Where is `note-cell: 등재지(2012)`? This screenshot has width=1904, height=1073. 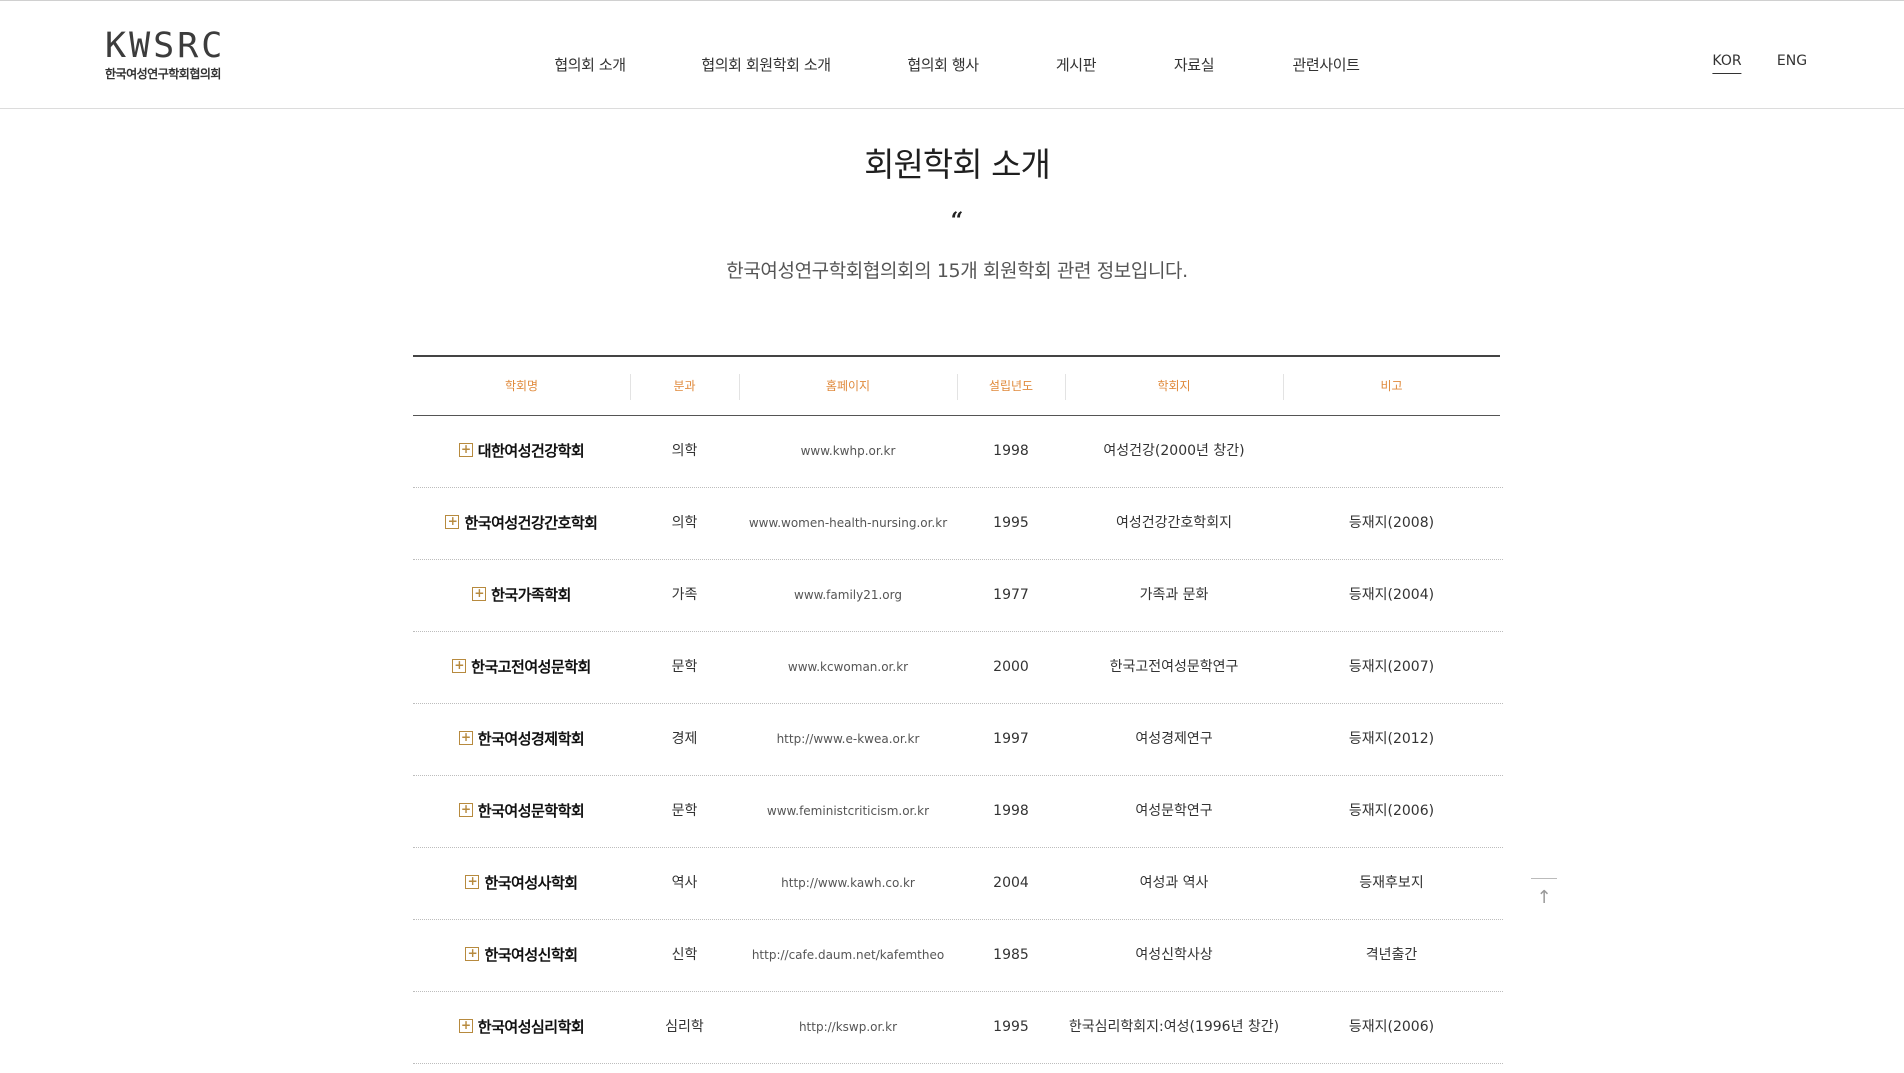
note-cell: 등재지(2012) is located at coordinates (1391, 739).